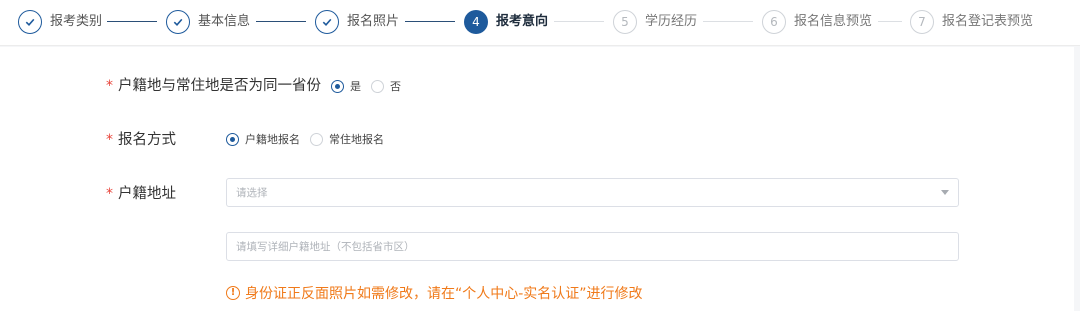 The height and width of the screenshot is (311, 1080). What do you see at coordinates (476, 22) in the screenshot?
I see `step-number-badge: 4` at bounding box center [476, 22].